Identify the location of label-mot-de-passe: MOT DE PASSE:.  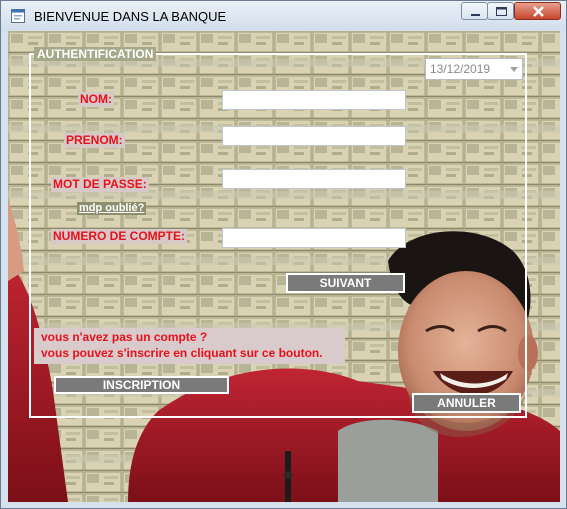
(100, 184).